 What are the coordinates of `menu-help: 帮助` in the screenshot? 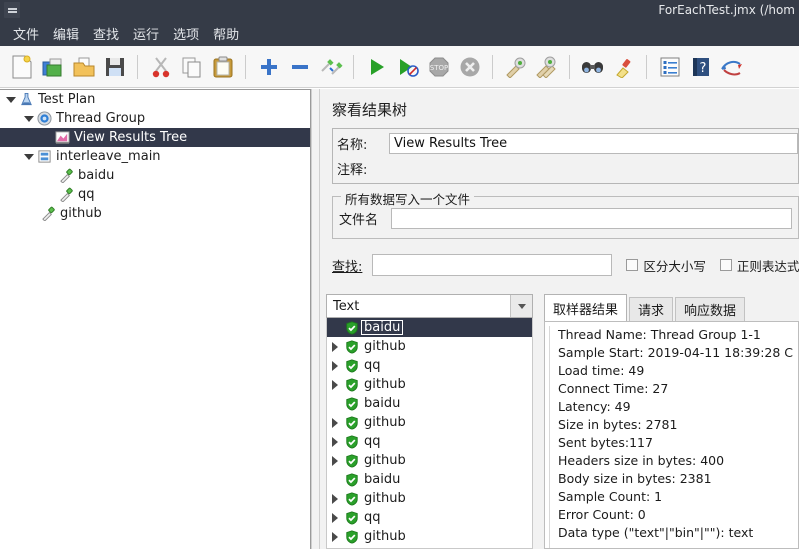 It's located at (226, 33).